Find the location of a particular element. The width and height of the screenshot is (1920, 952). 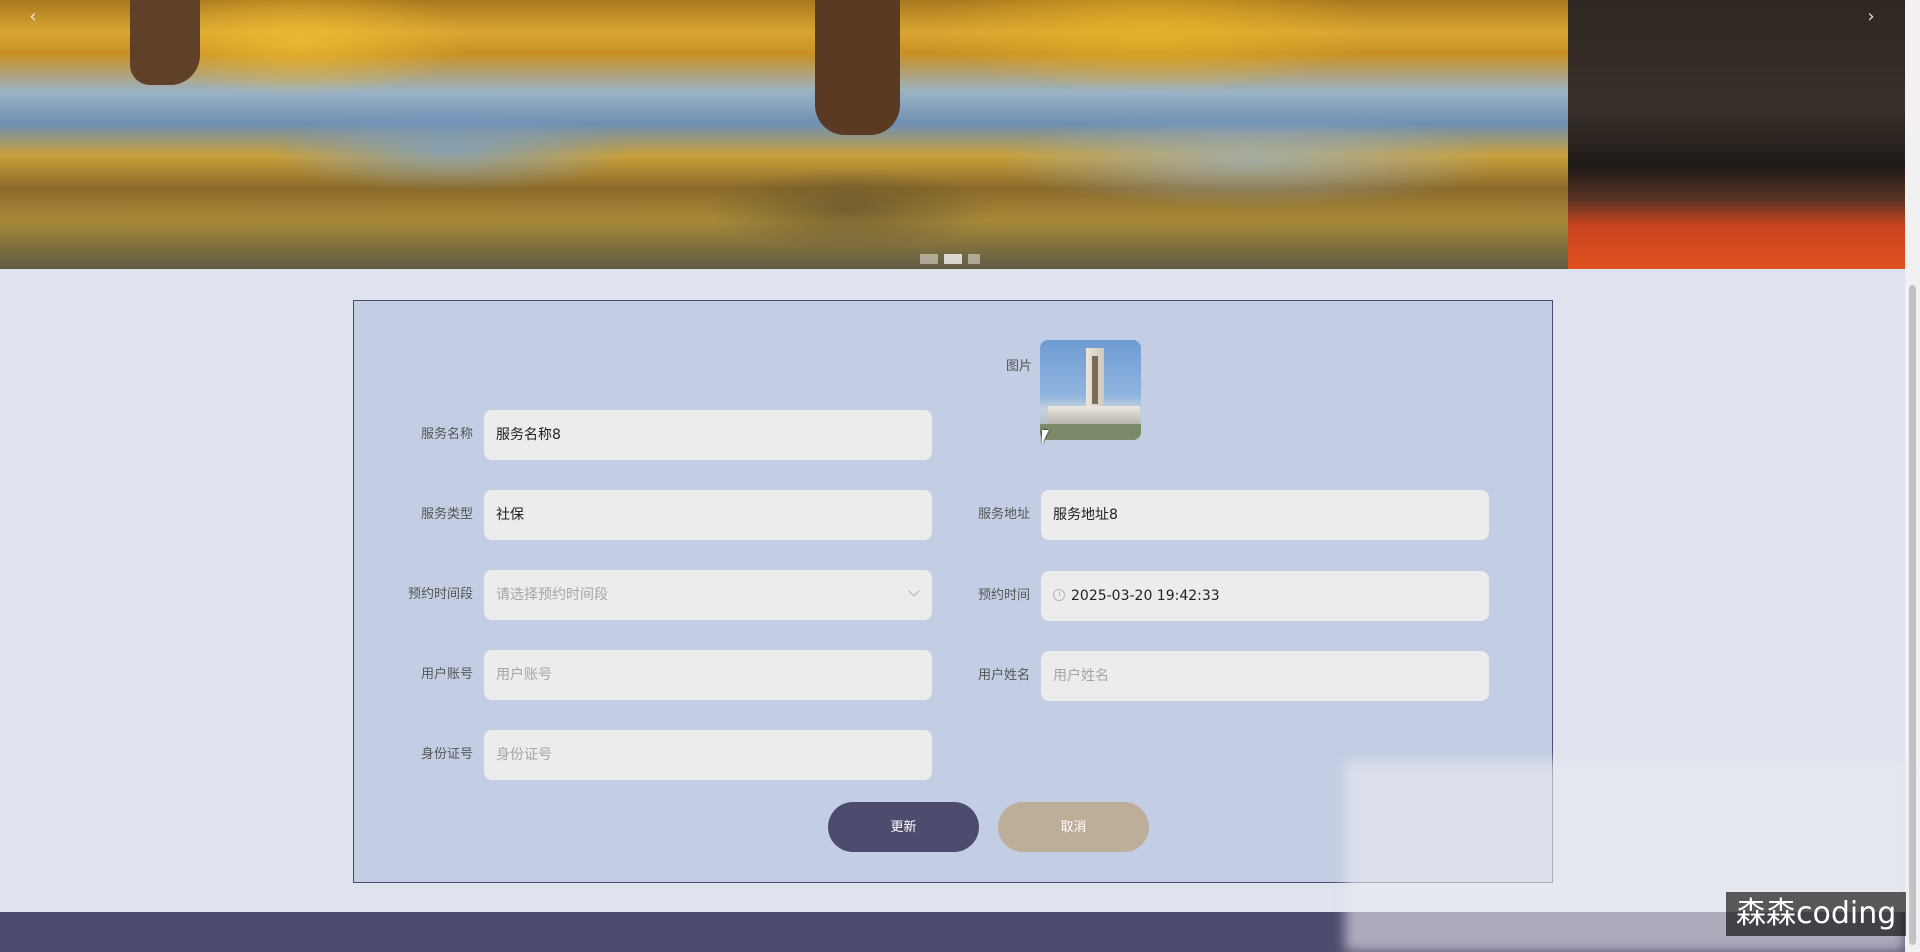

field-id-number: 身份证号 身份证号 is located at coordinates (653, 755).